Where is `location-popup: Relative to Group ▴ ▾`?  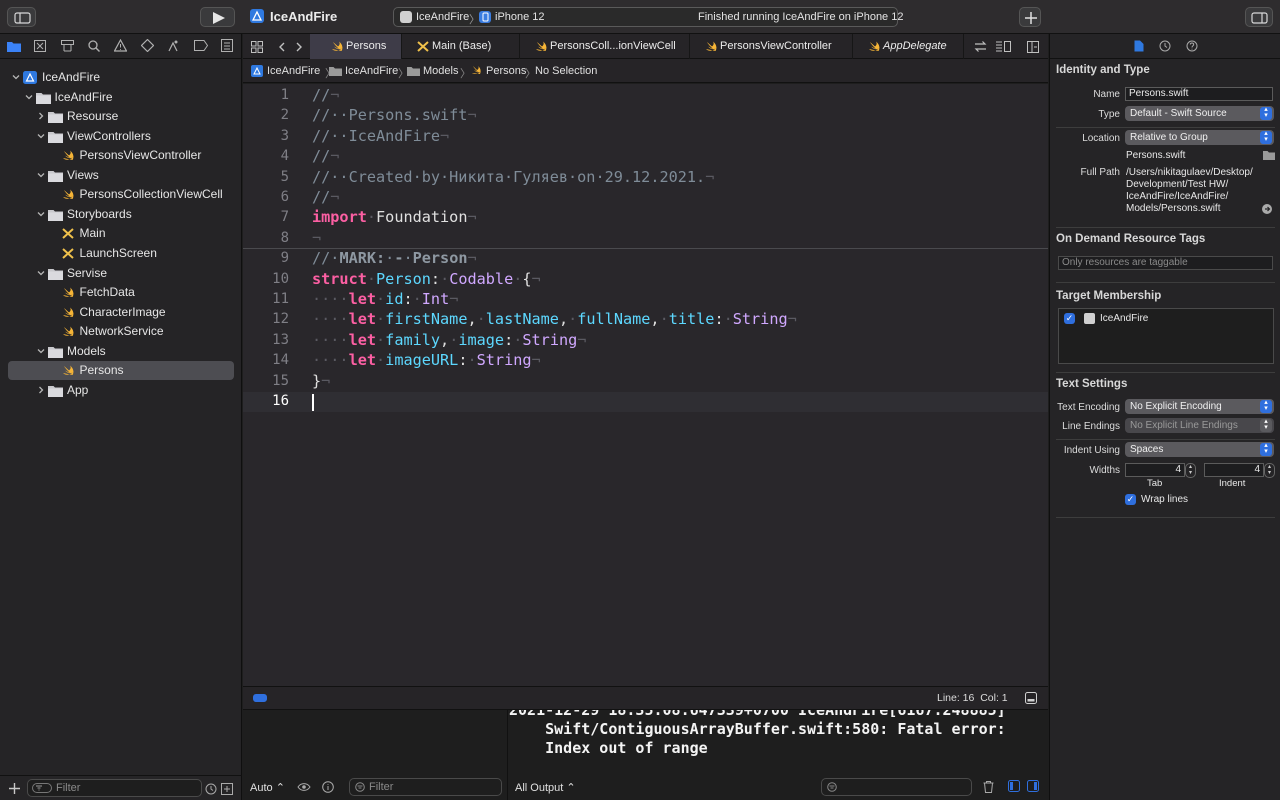 location-popup: Relative to Group ▴ ▾ is located at coordinates (1199, 137).